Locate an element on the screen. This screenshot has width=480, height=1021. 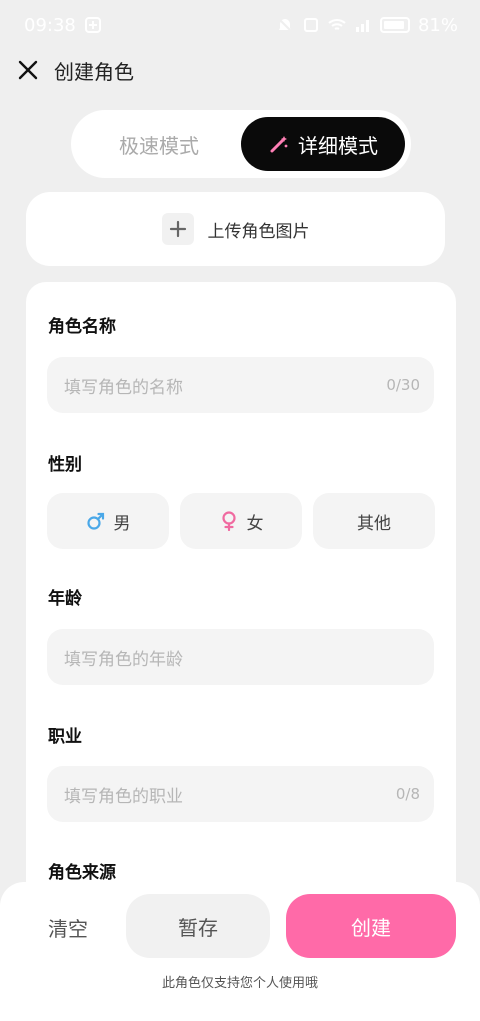
age-label: 年龄 is located at coordinates (65, 599).